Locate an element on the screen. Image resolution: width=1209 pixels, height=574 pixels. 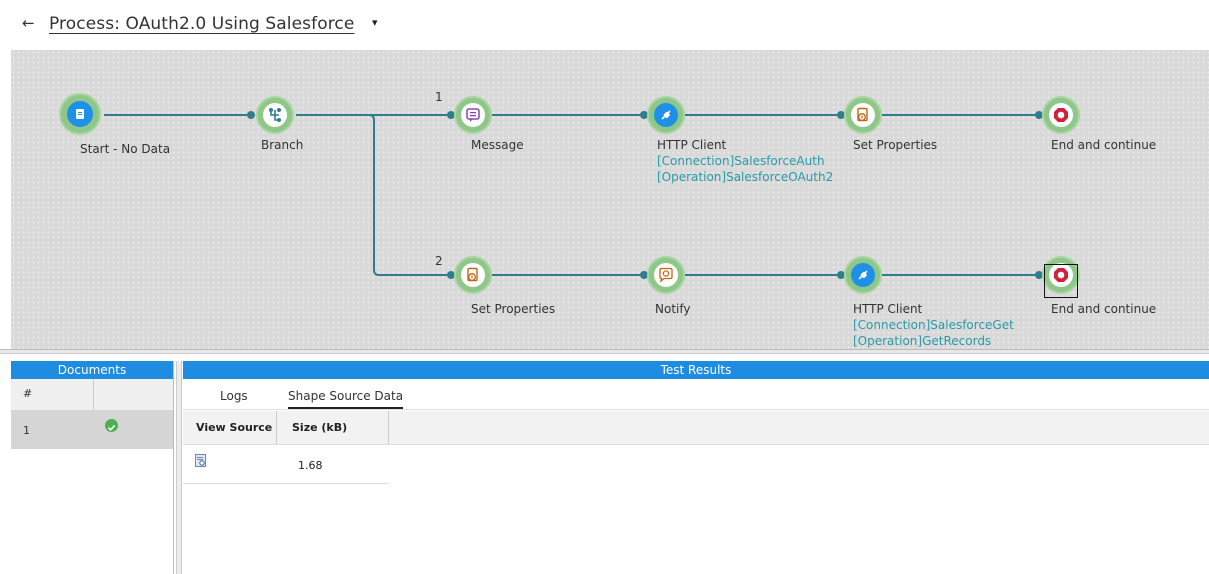
branch-icon is located at coordinates (275, 115).